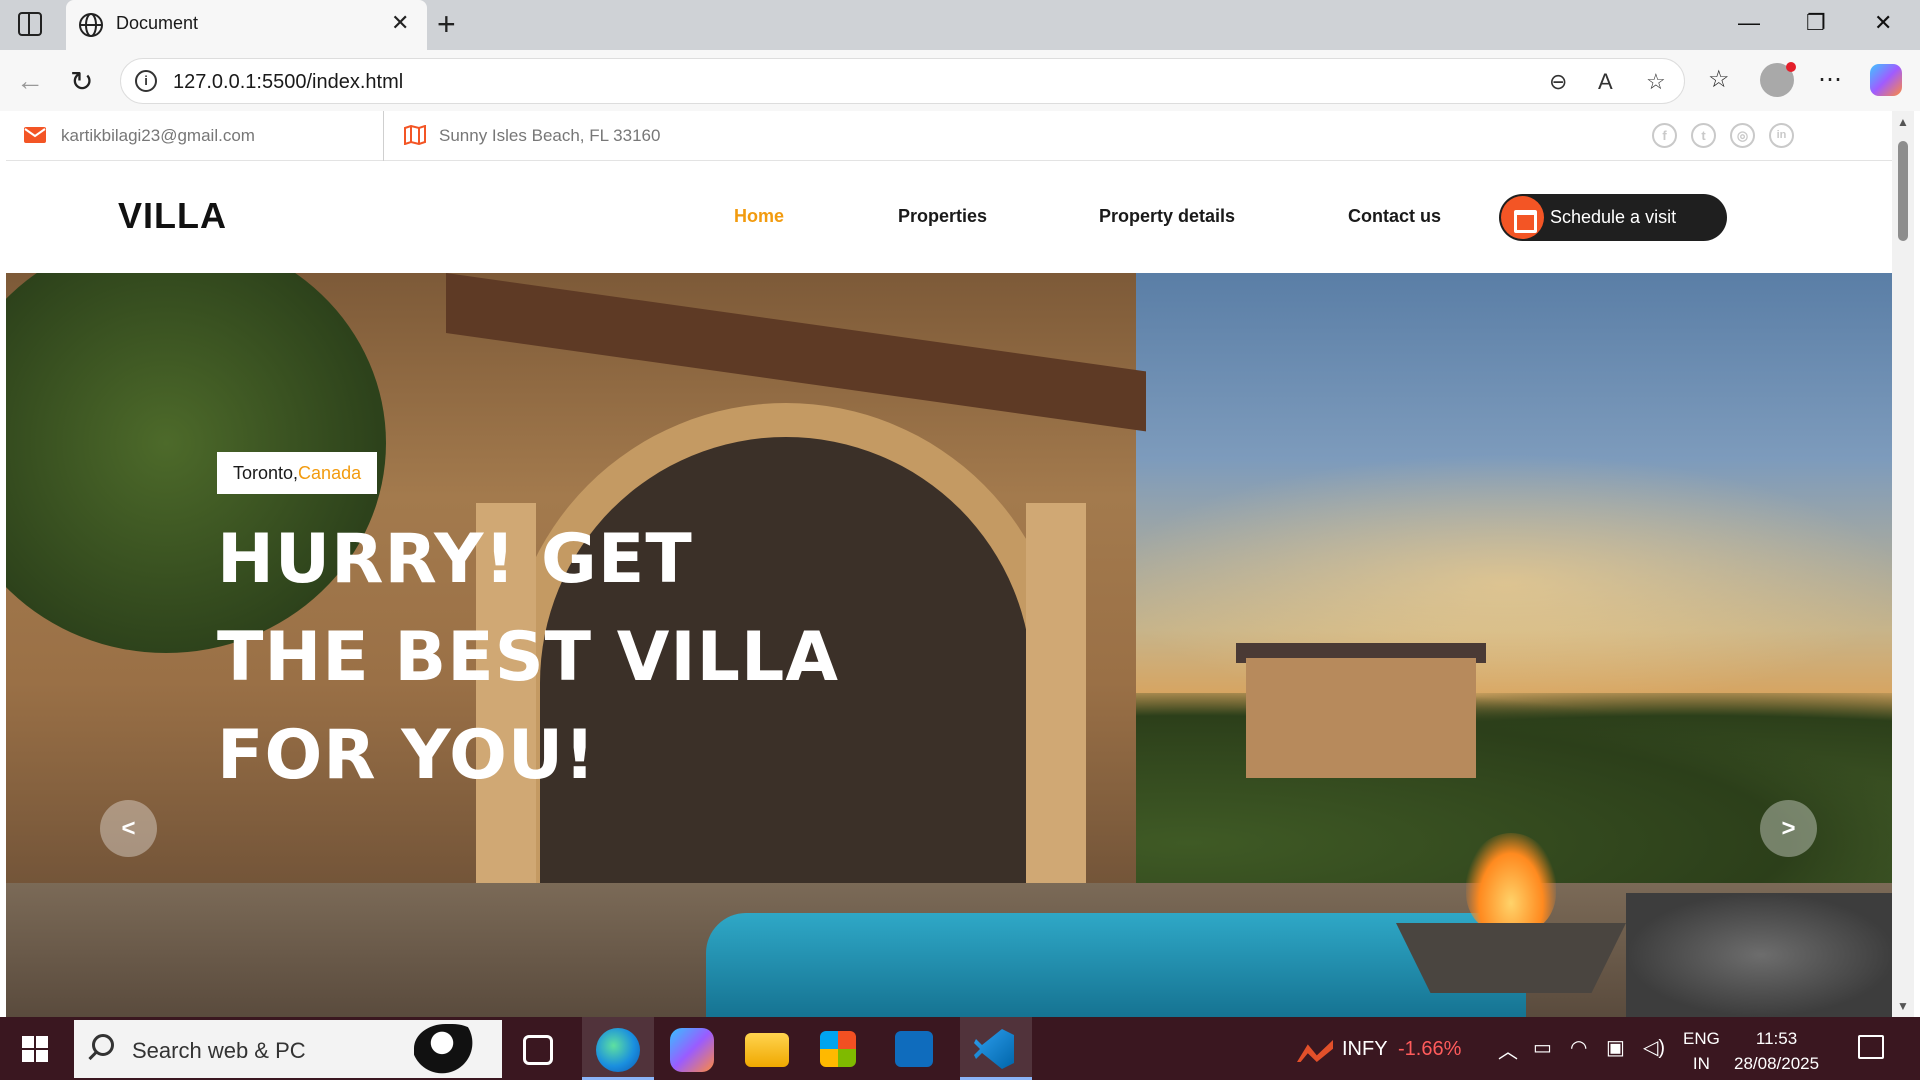 This screenshot has width=1920, height=1080. Describe the element at coordinates (1654, 1047) in the screenshot. I see `volume-icon: ◁)` at that location.